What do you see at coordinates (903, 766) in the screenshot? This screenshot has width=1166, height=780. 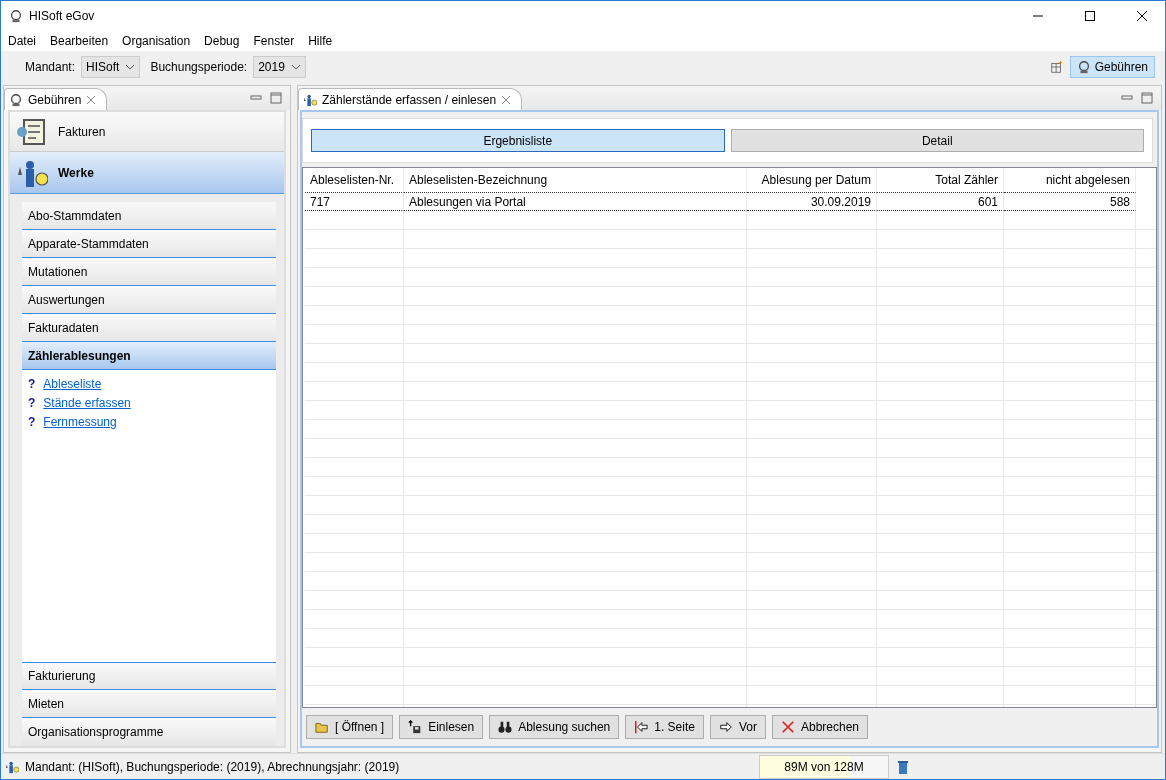 I see `trash-icon` at bounding box center [903, 766].